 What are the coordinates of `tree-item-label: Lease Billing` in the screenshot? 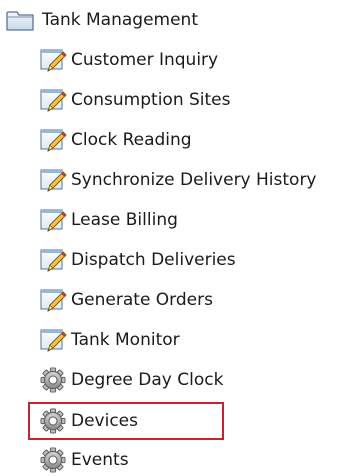 It's located at (124, 220).